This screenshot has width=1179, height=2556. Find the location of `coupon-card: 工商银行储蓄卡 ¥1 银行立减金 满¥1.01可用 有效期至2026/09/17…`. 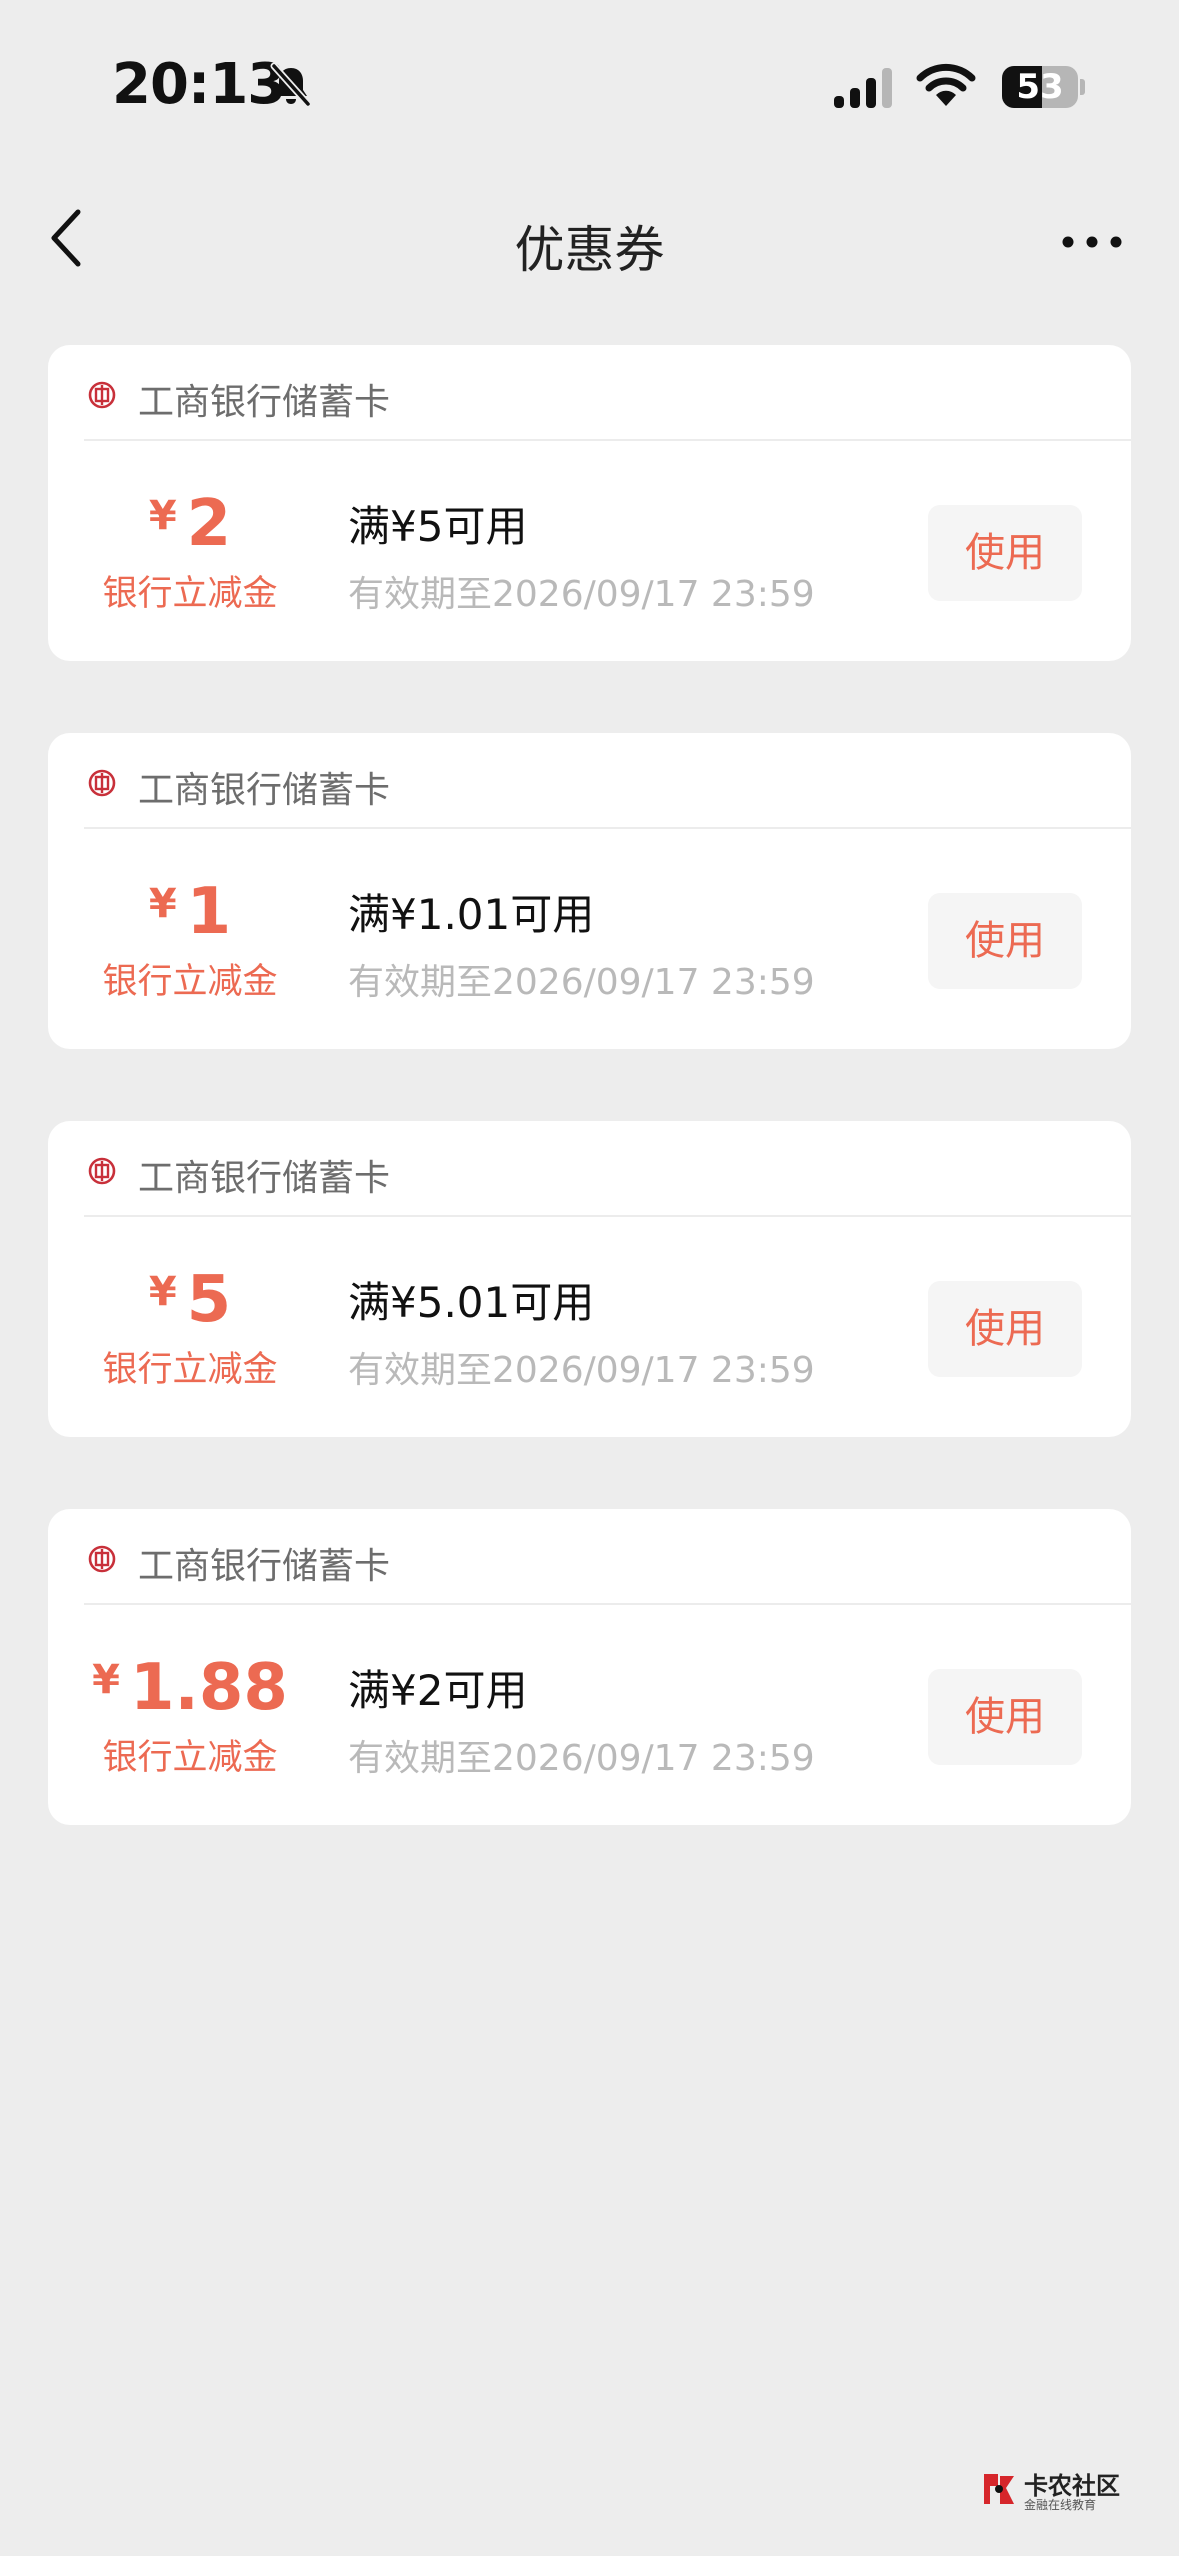

coupon-card: 工商银行储蓄卡 ¥1 银行立减金 满¥1.01可用 有效期至2026/09/17… is located at coordinates (589, 891).